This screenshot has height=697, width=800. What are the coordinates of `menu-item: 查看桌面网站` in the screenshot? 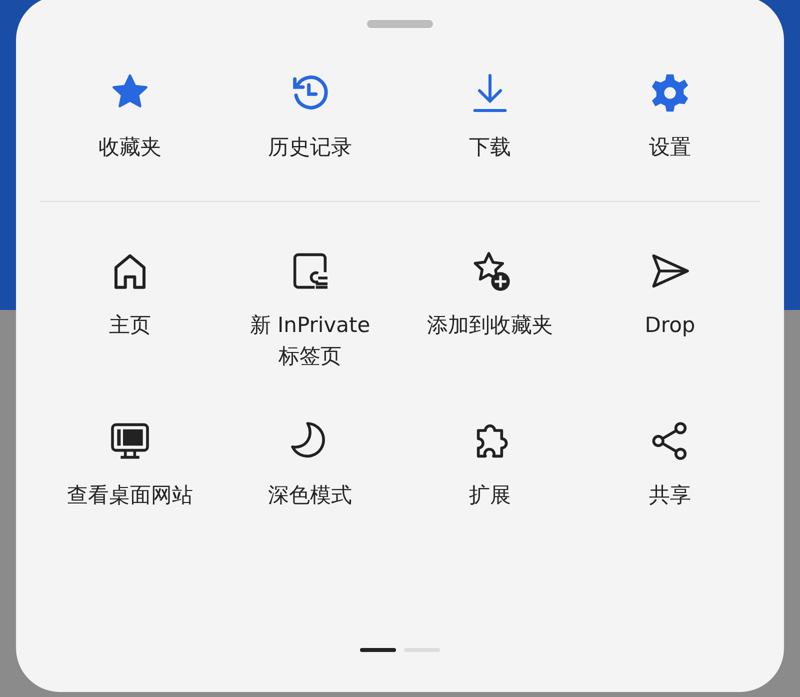 It's located at (130, 465).